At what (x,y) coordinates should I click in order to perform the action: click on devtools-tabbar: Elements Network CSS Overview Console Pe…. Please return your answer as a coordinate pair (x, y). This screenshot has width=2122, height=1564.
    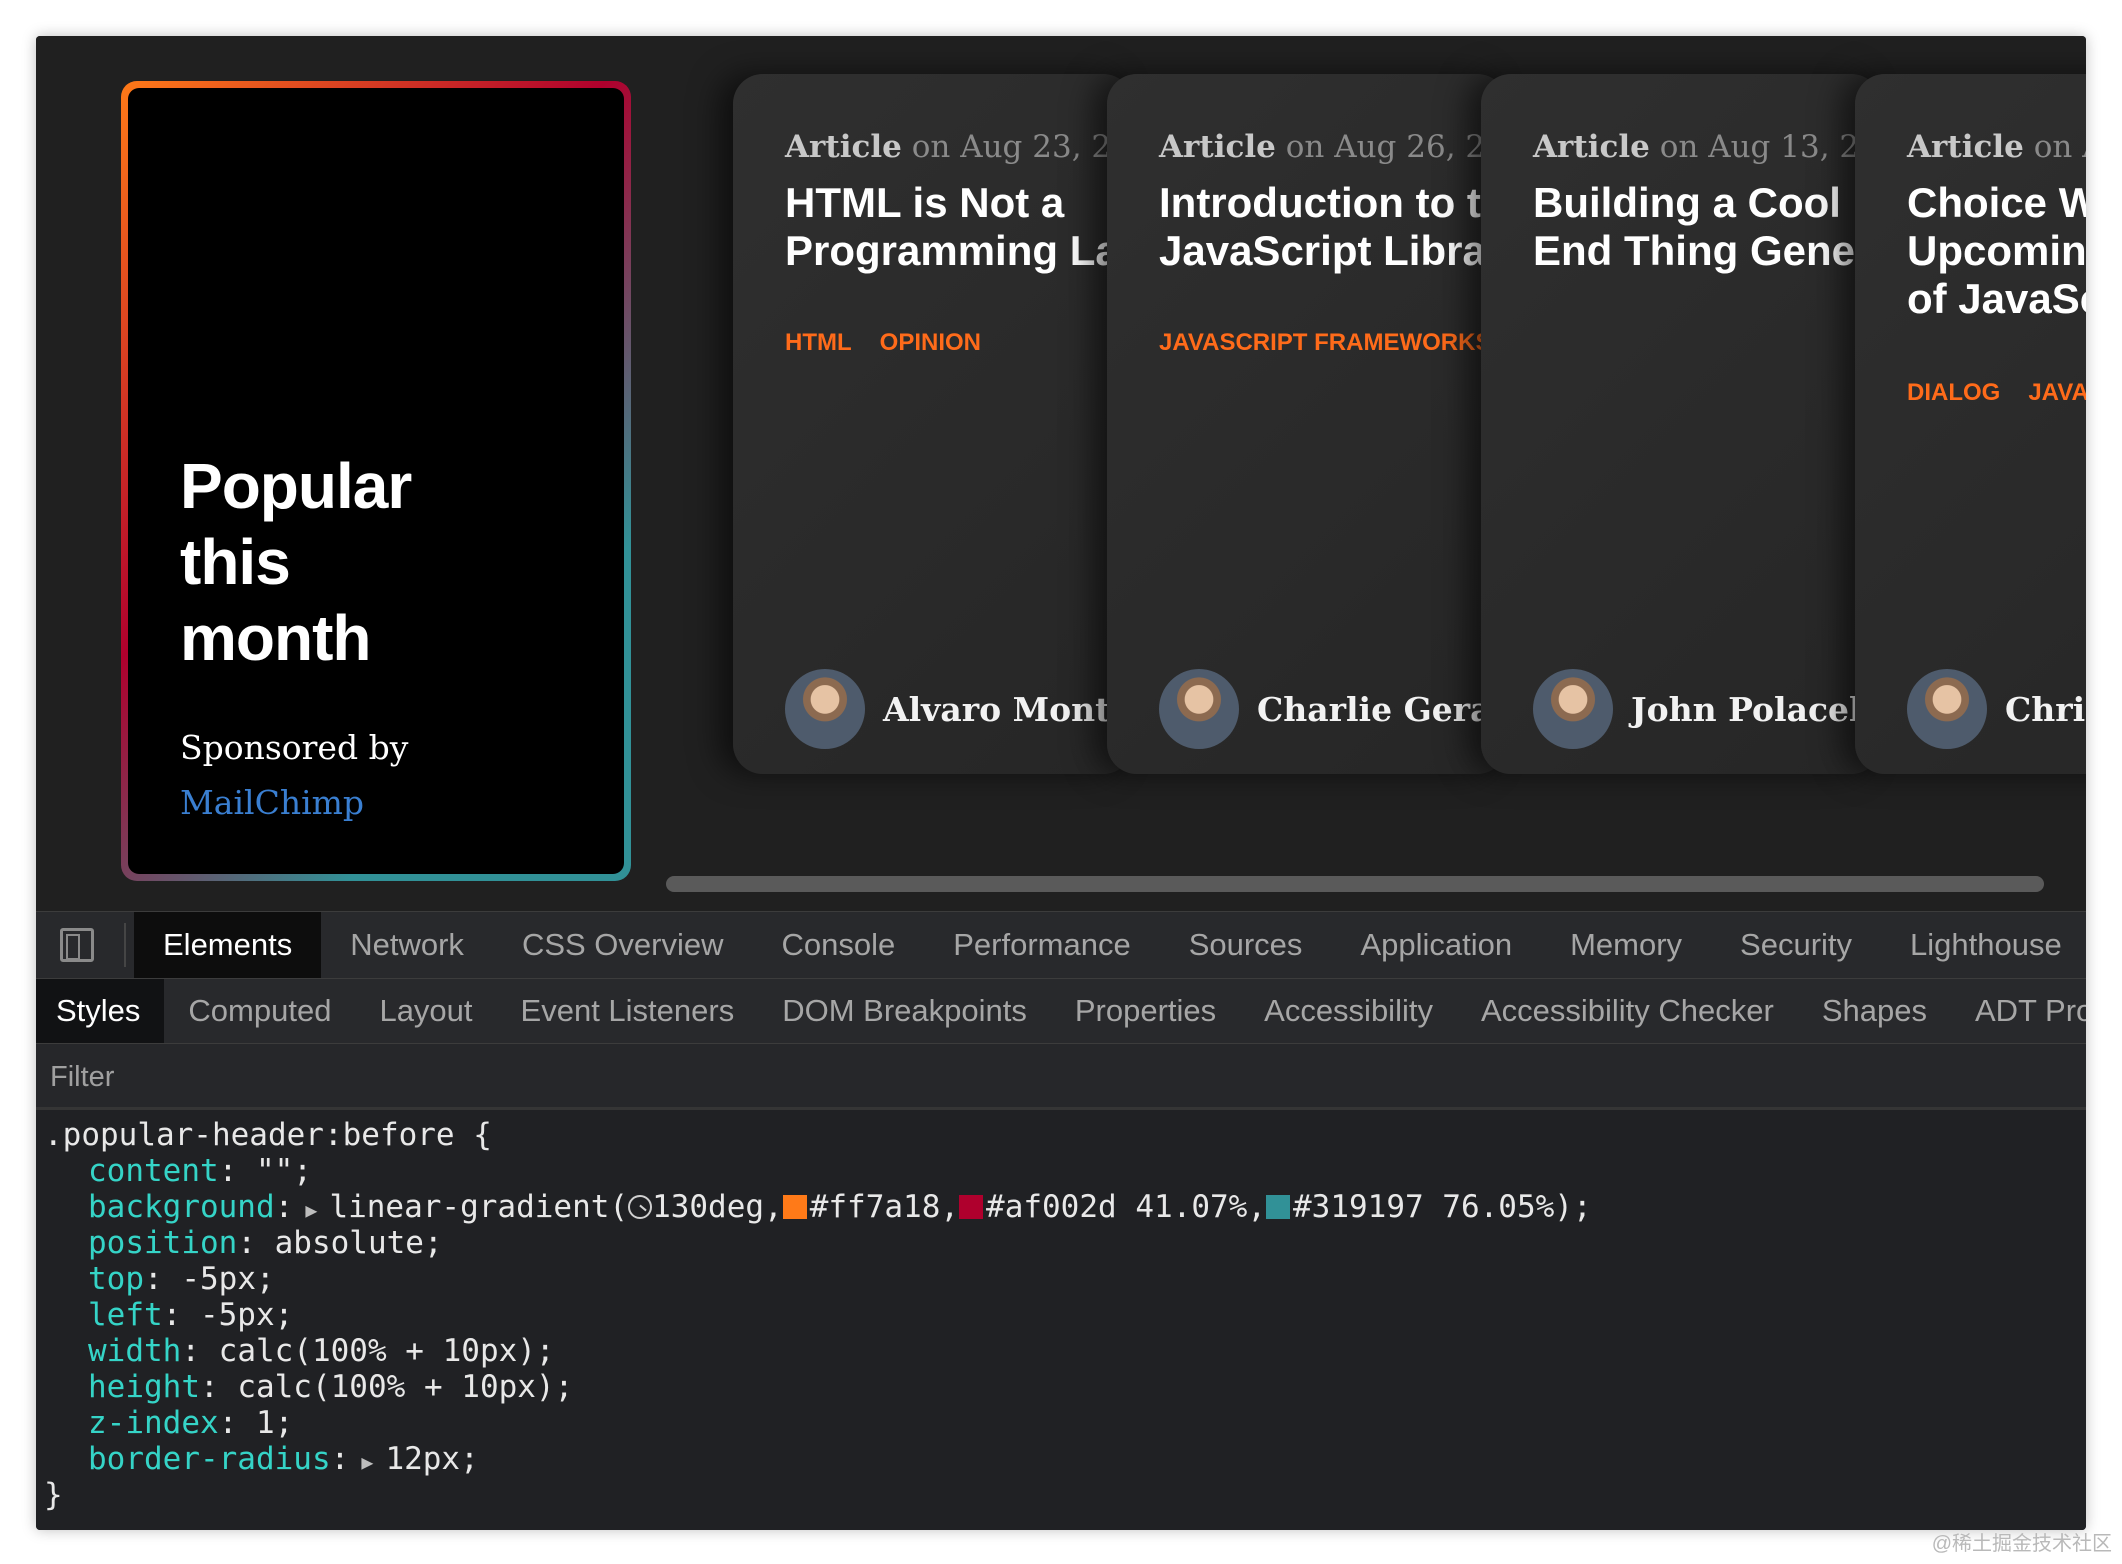
    Looking at the image, I should click on (1061, 945).